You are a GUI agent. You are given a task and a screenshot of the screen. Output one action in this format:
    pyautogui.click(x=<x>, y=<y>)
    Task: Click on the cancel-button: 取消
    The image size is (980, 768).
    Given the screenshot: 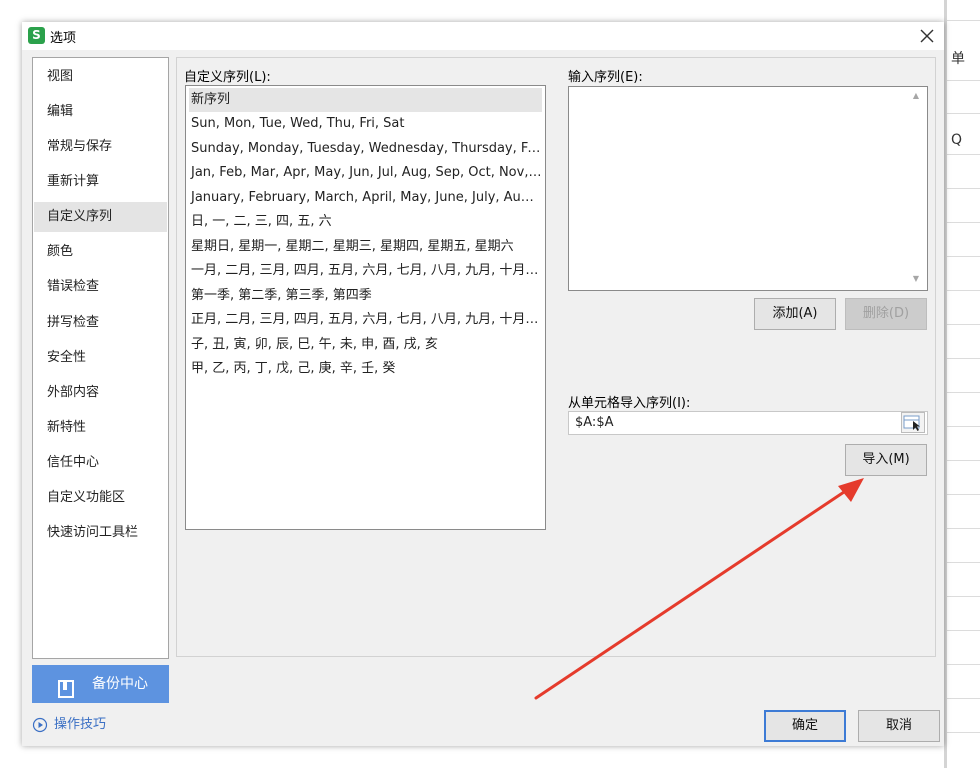 What is the action you would take?
    pyautogui.click(x=899, y=726)
    